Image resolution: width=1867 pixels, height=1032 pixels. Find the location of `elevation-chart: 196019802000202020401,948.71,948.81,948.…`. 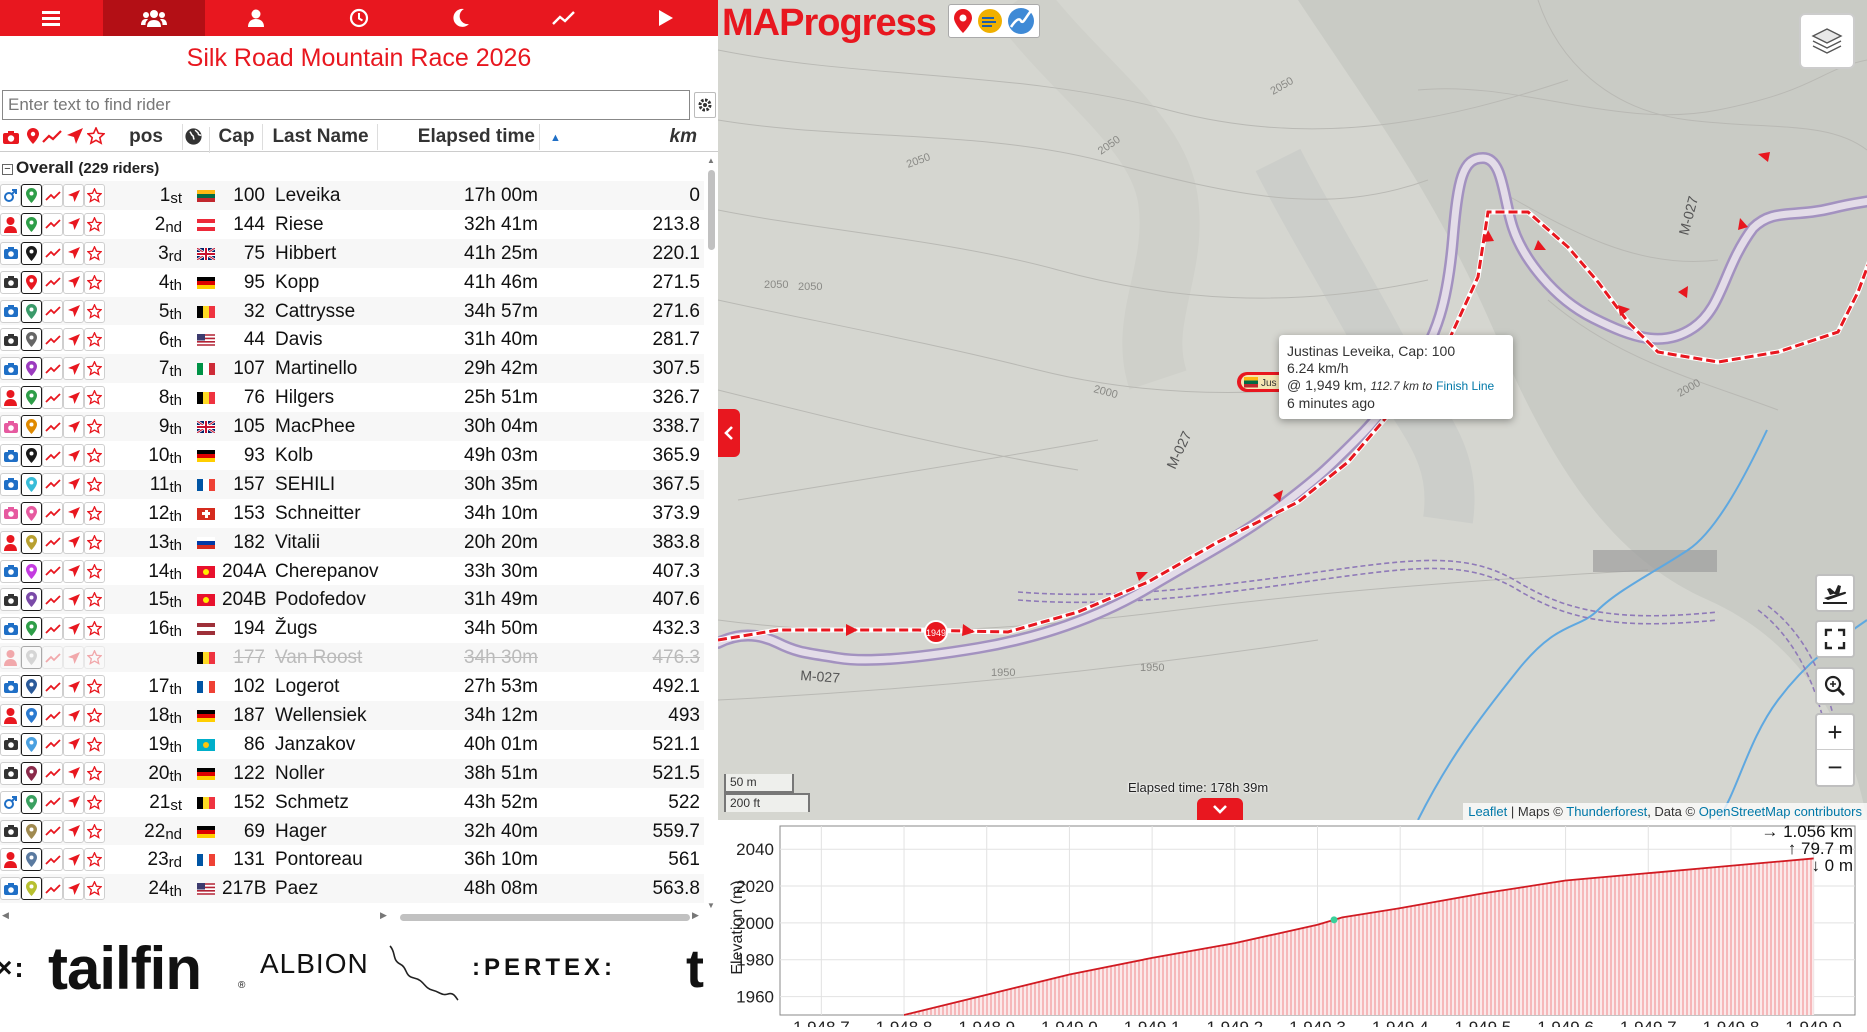

elevation-chart: 196019802000202020401,948.71,948.81,948.… is located at coordinates (1292, 926).